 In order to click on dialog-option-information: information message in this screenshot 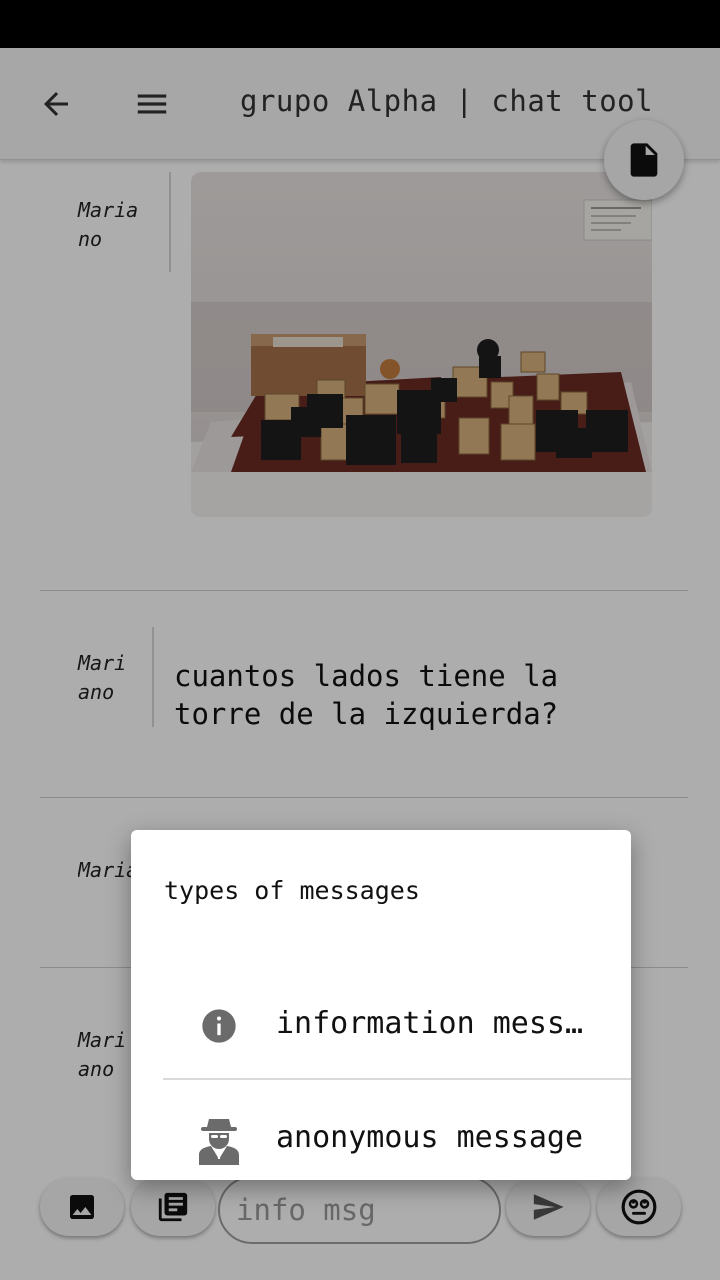, I will do `click(397, 1023)`.